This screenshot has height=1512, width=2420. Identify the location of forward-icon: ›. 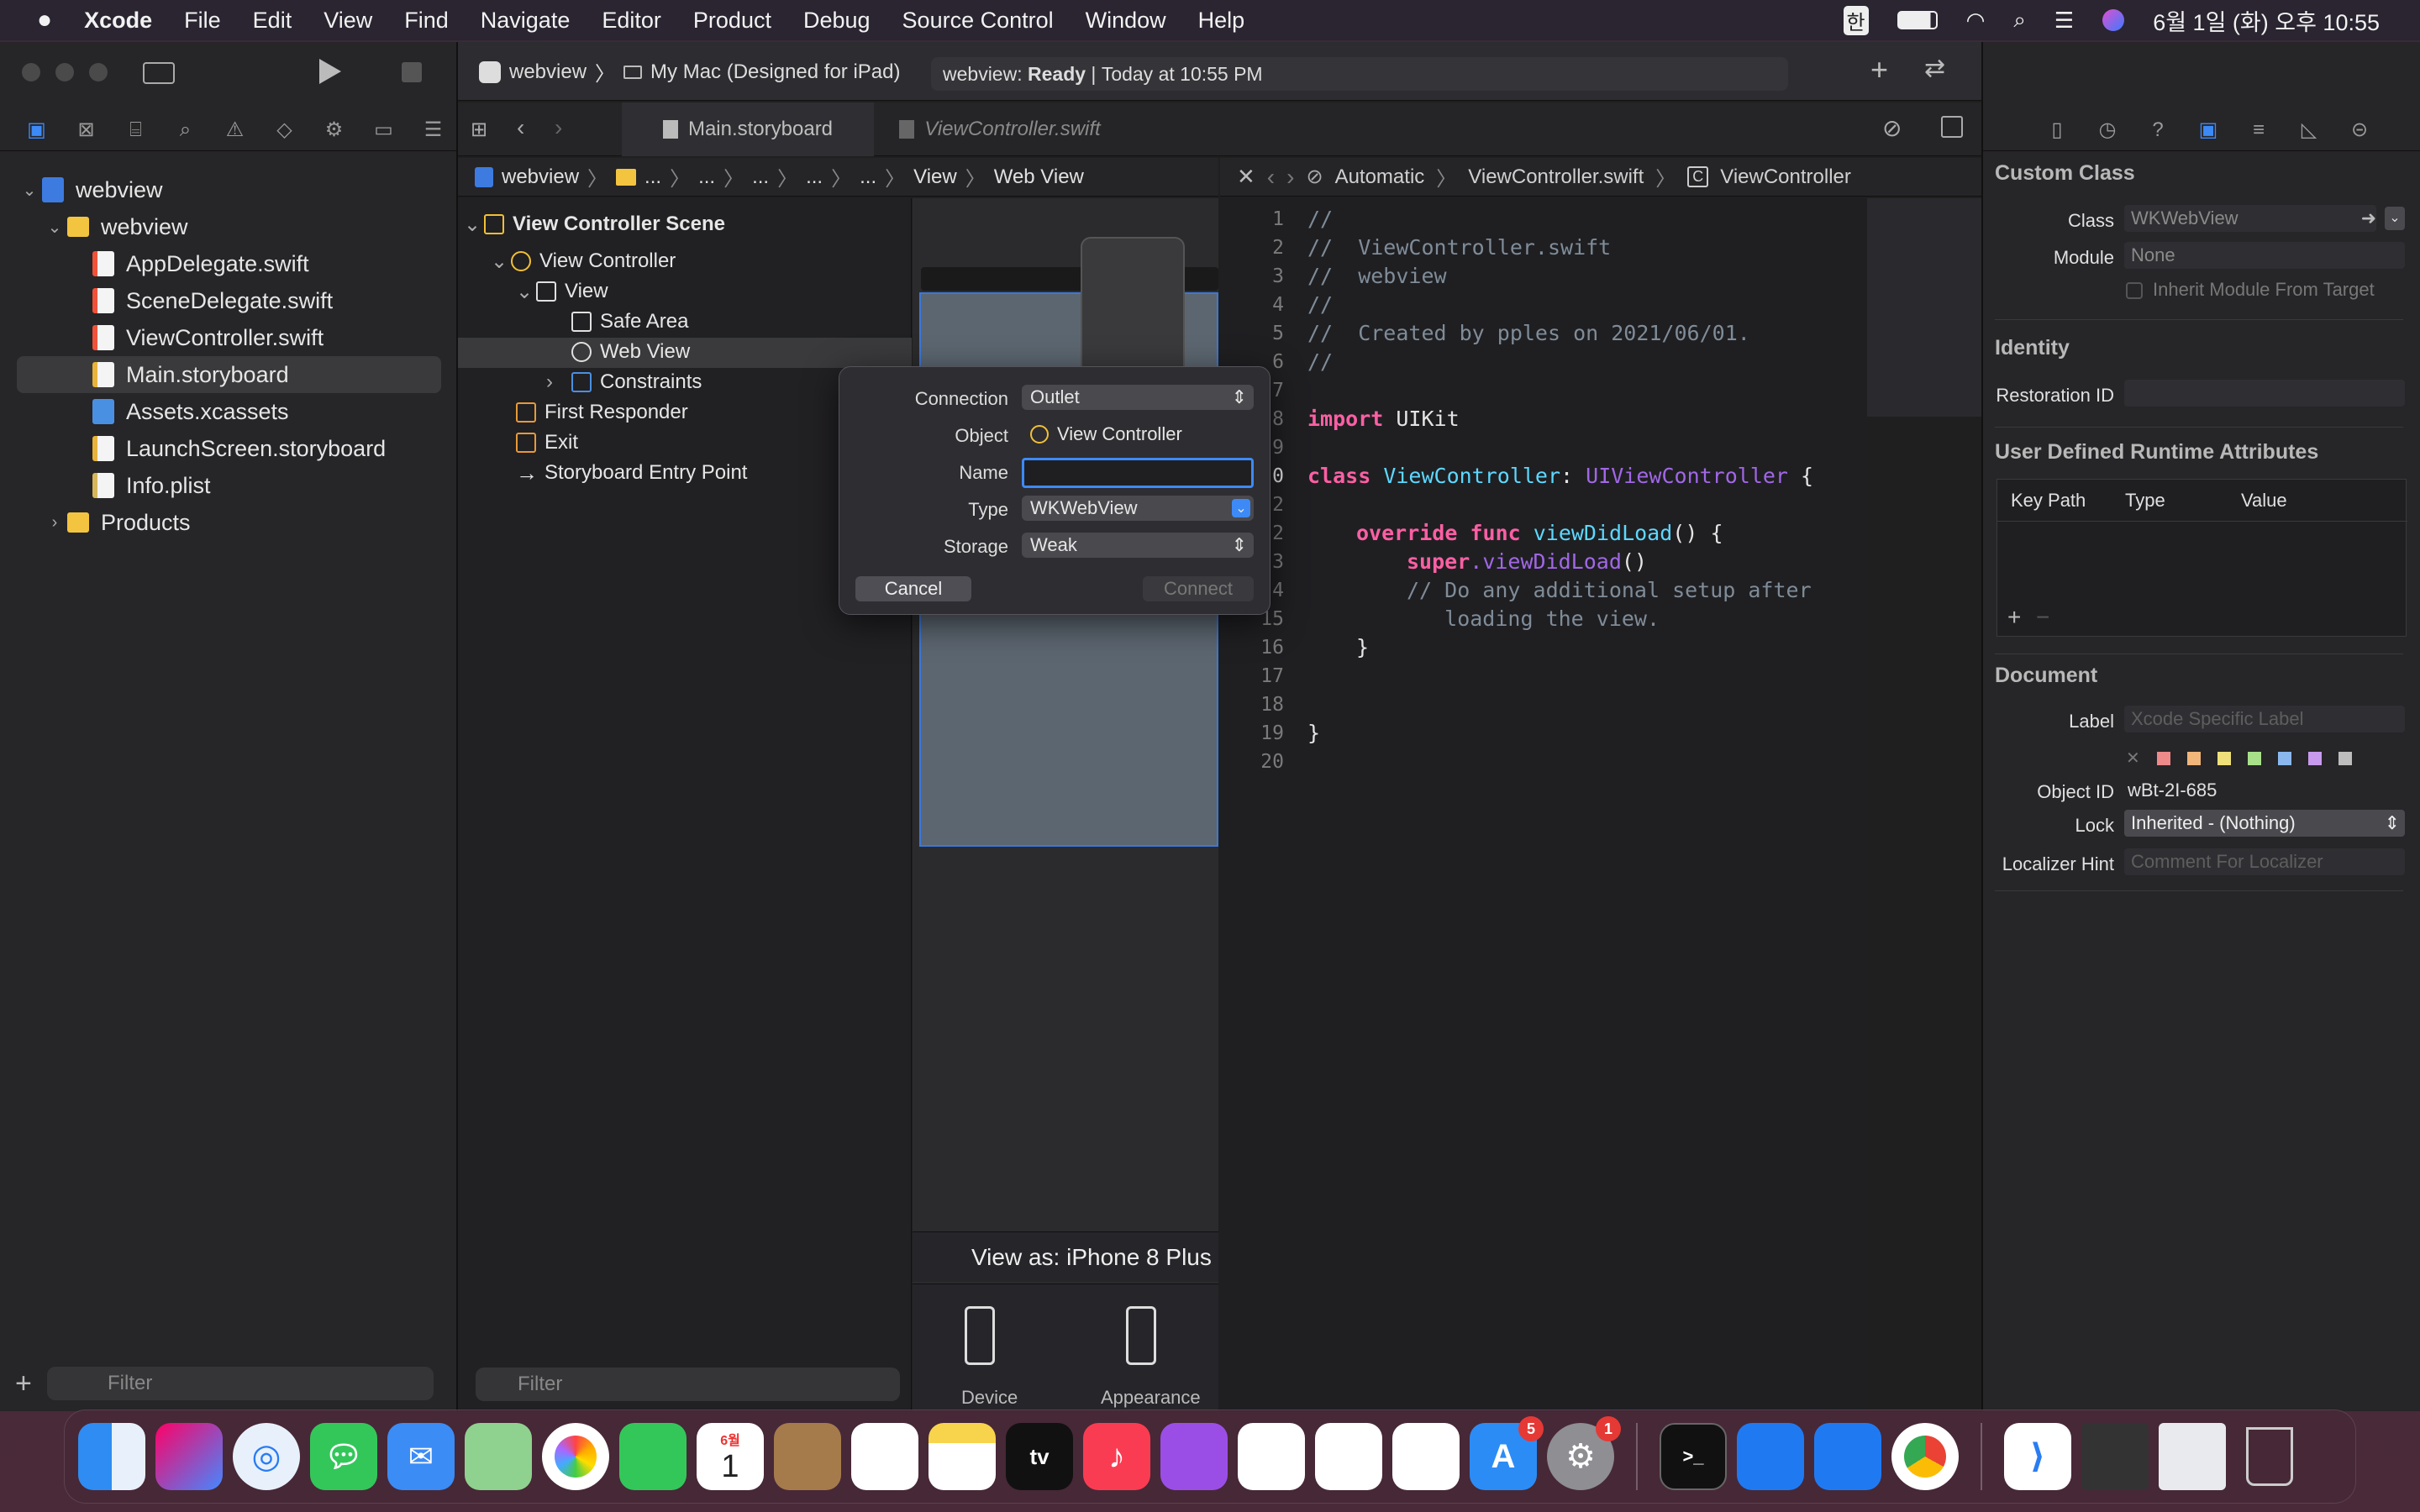
(1290, 177).